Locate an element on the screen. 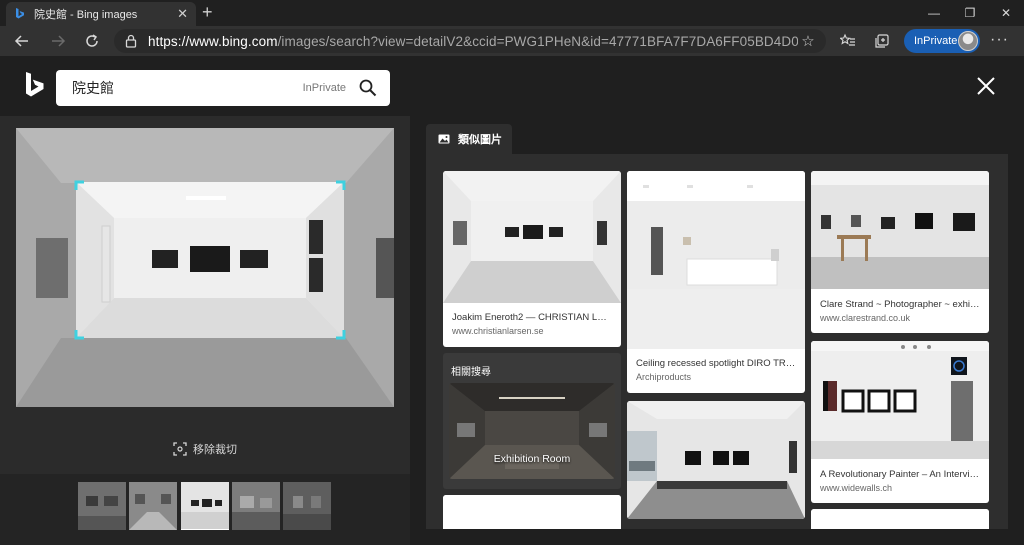 Image resolution: width=1024 pixels, height=545 pixels. forward-button is located at coordinates (58, 41).